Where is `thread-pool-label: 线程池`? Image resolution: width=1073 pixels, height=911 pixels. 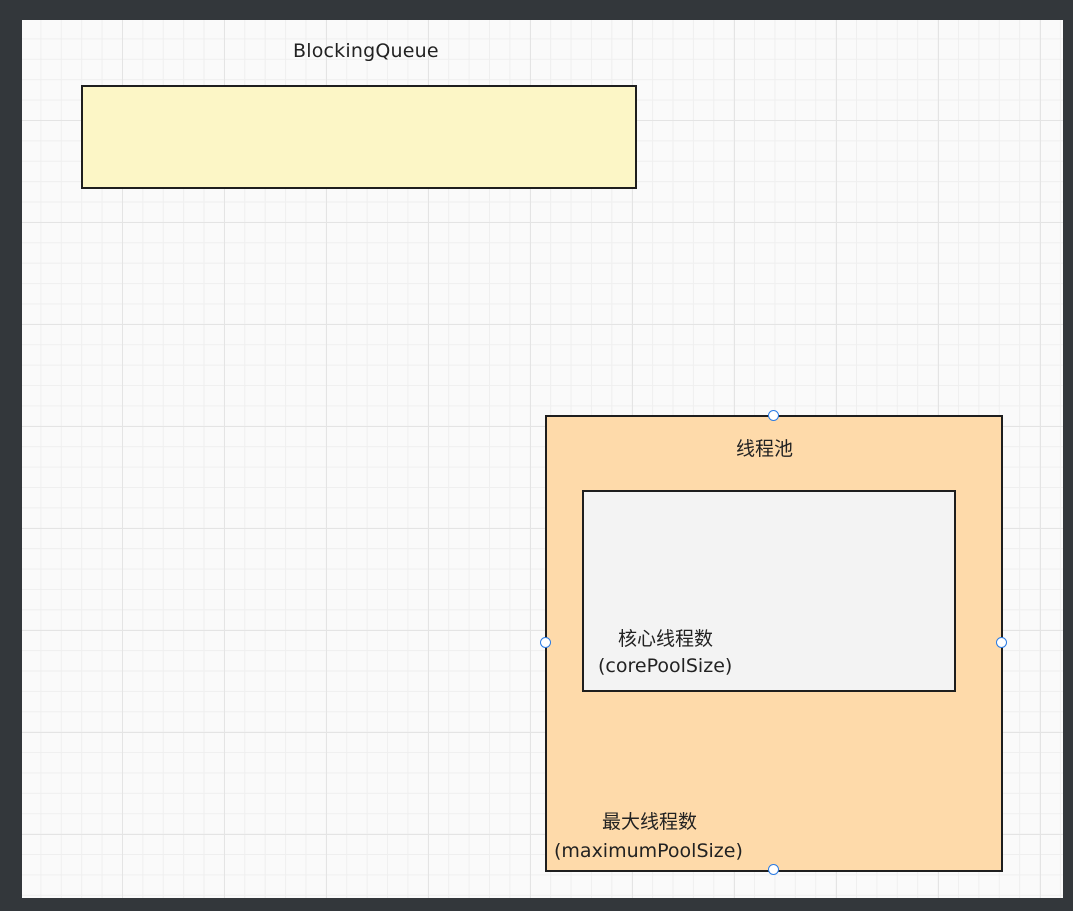 thread-pool-label: 线程池 is located at coordinates (765, 449).